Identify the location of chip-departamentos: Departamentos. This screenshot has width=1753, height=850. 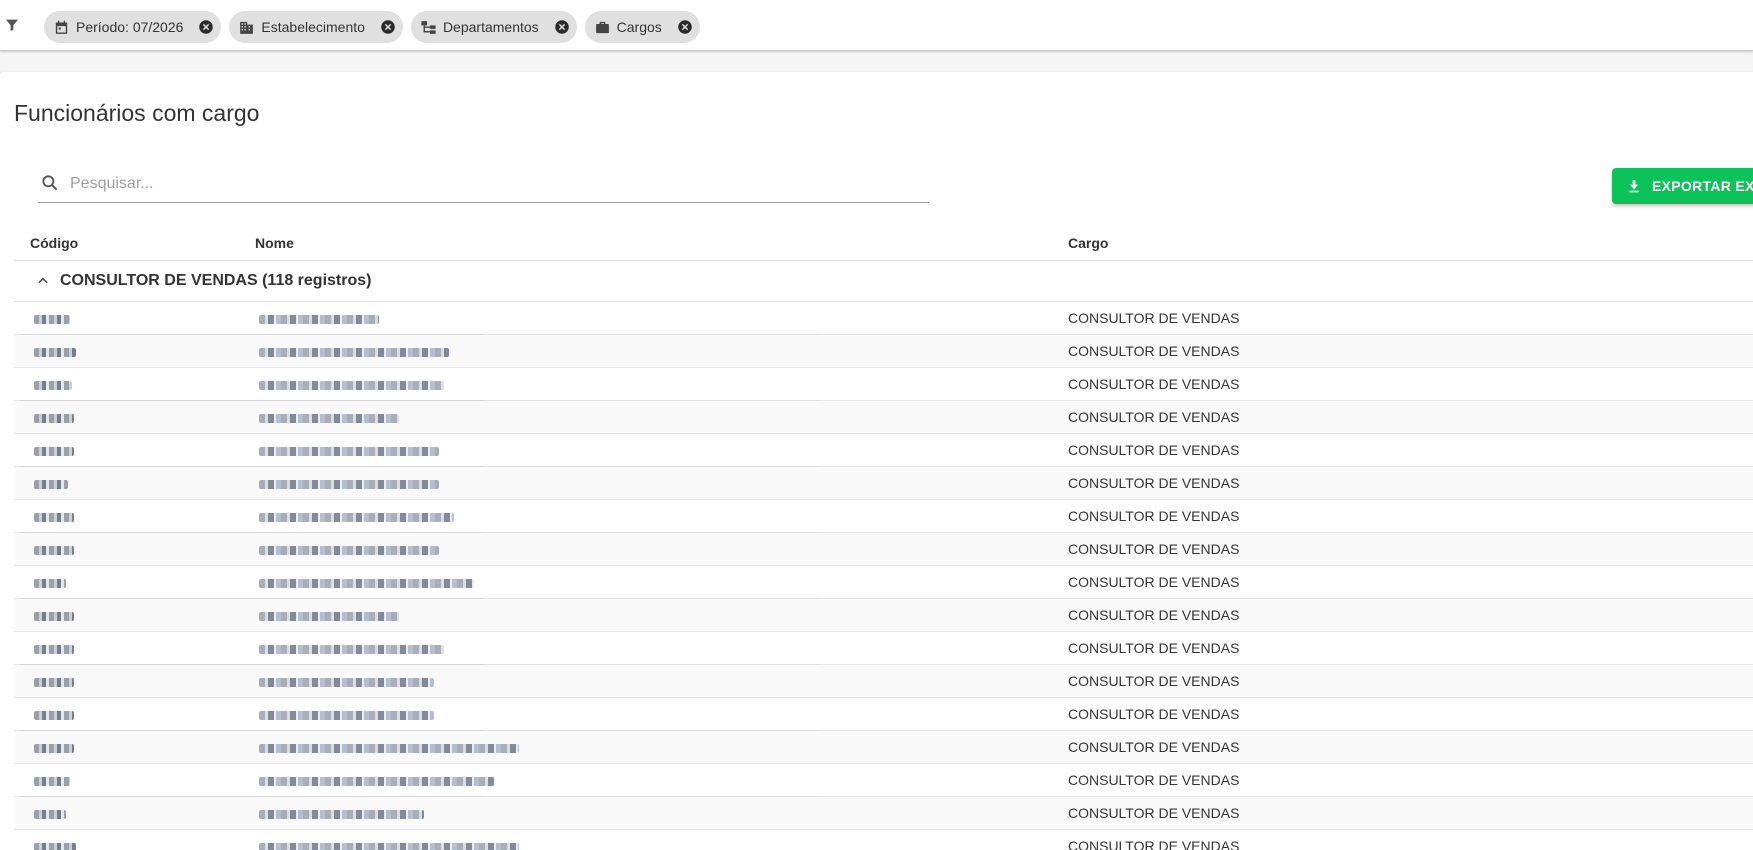
(493, 27).